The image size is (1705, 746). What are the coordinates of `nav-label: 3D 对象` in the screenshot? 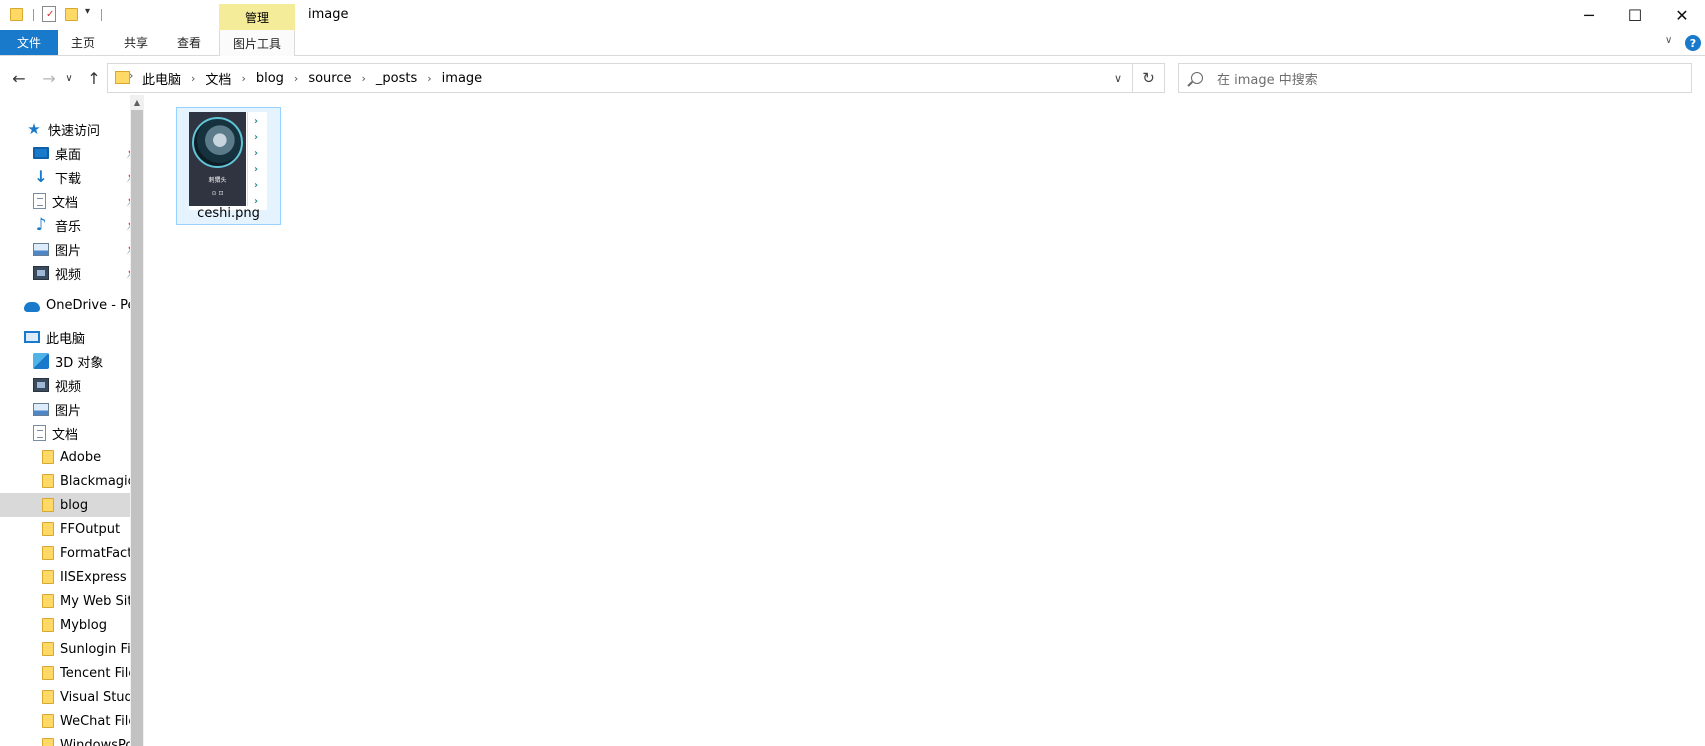 It's located at (79, 363).